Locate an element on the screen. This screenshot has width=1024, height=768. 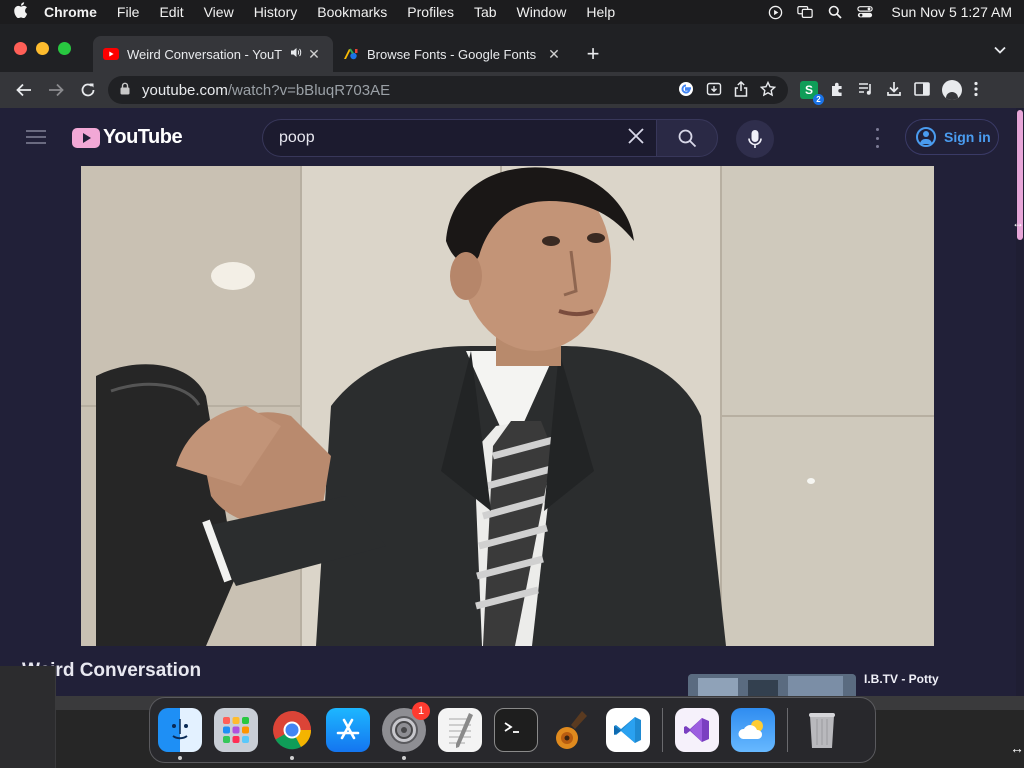
sign-in-label: Sign in is located at coordinates (967, 137).